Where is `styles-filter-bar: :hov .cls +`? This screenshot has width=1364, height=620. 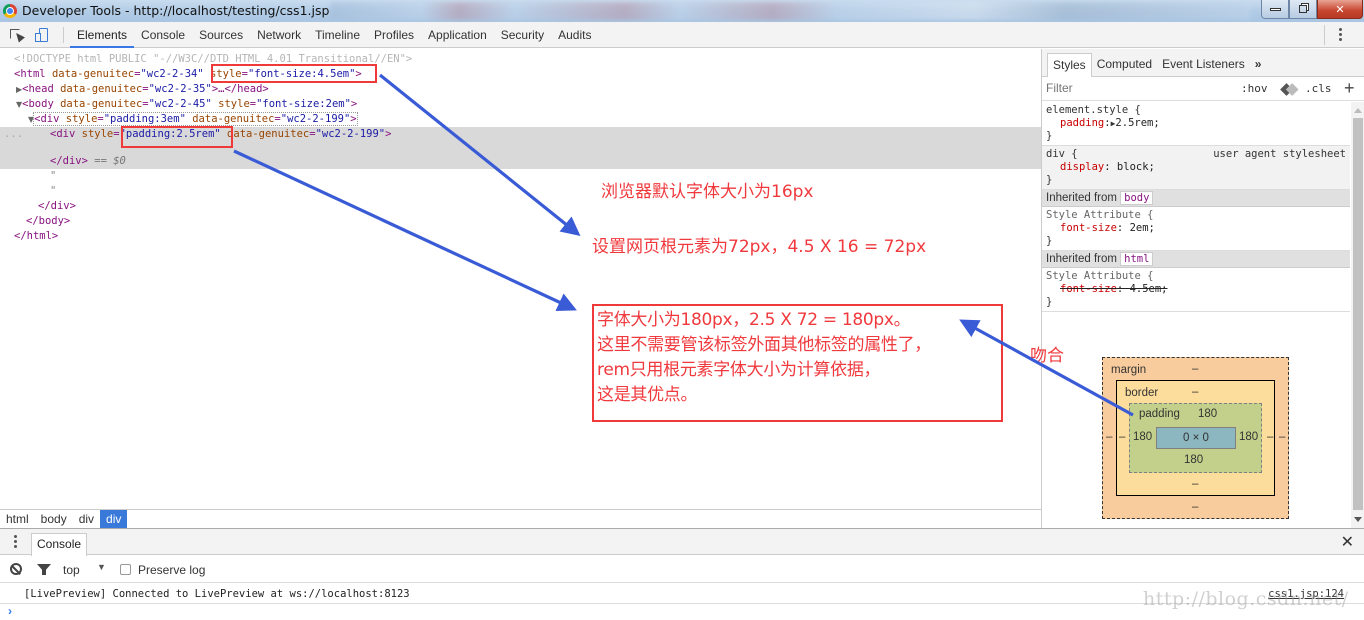
styles-filter-bar: :hov .cls + is located at coordinates (1203, 89).